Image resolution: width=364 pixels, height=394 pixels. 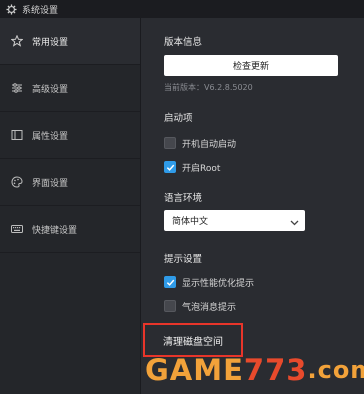 What do you see at coordinates (50, 136) in the screenshot?
I see `sidebar-item-label: 属性设置` at bounding box center [50, 136].